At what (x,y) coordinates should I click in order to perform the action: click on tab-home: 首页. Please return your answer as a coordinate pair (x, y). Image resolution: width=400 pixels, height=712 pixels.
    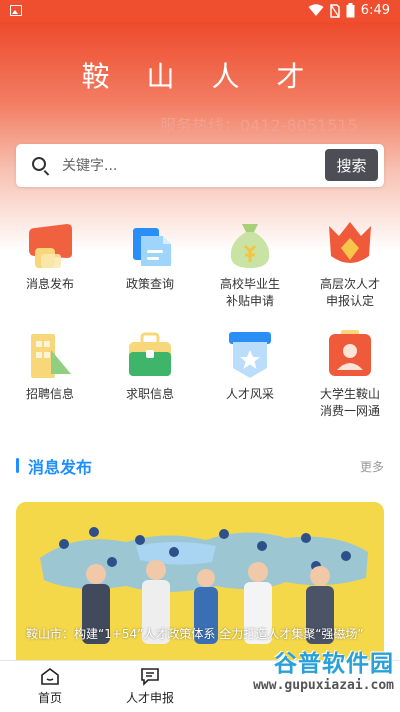
    Looking at the image, I should click on (50, 686).